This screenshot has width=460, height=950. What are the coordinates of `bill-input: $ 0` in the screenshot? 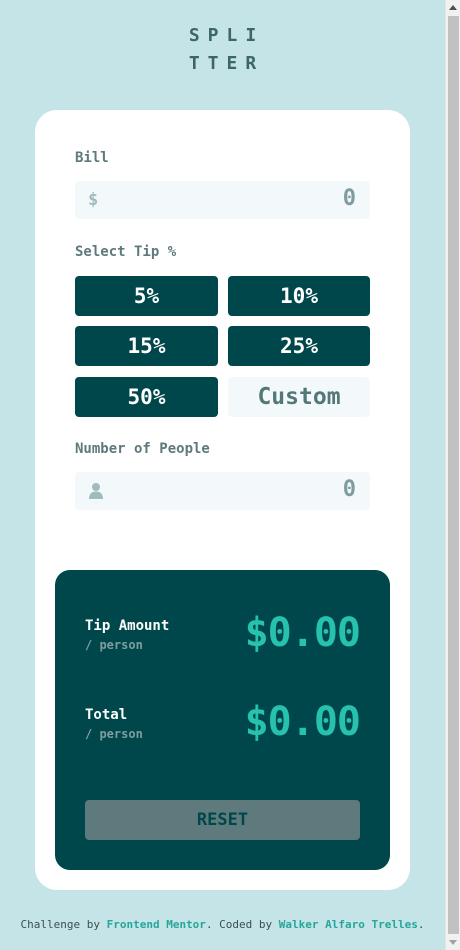 It's located at (222, 200).